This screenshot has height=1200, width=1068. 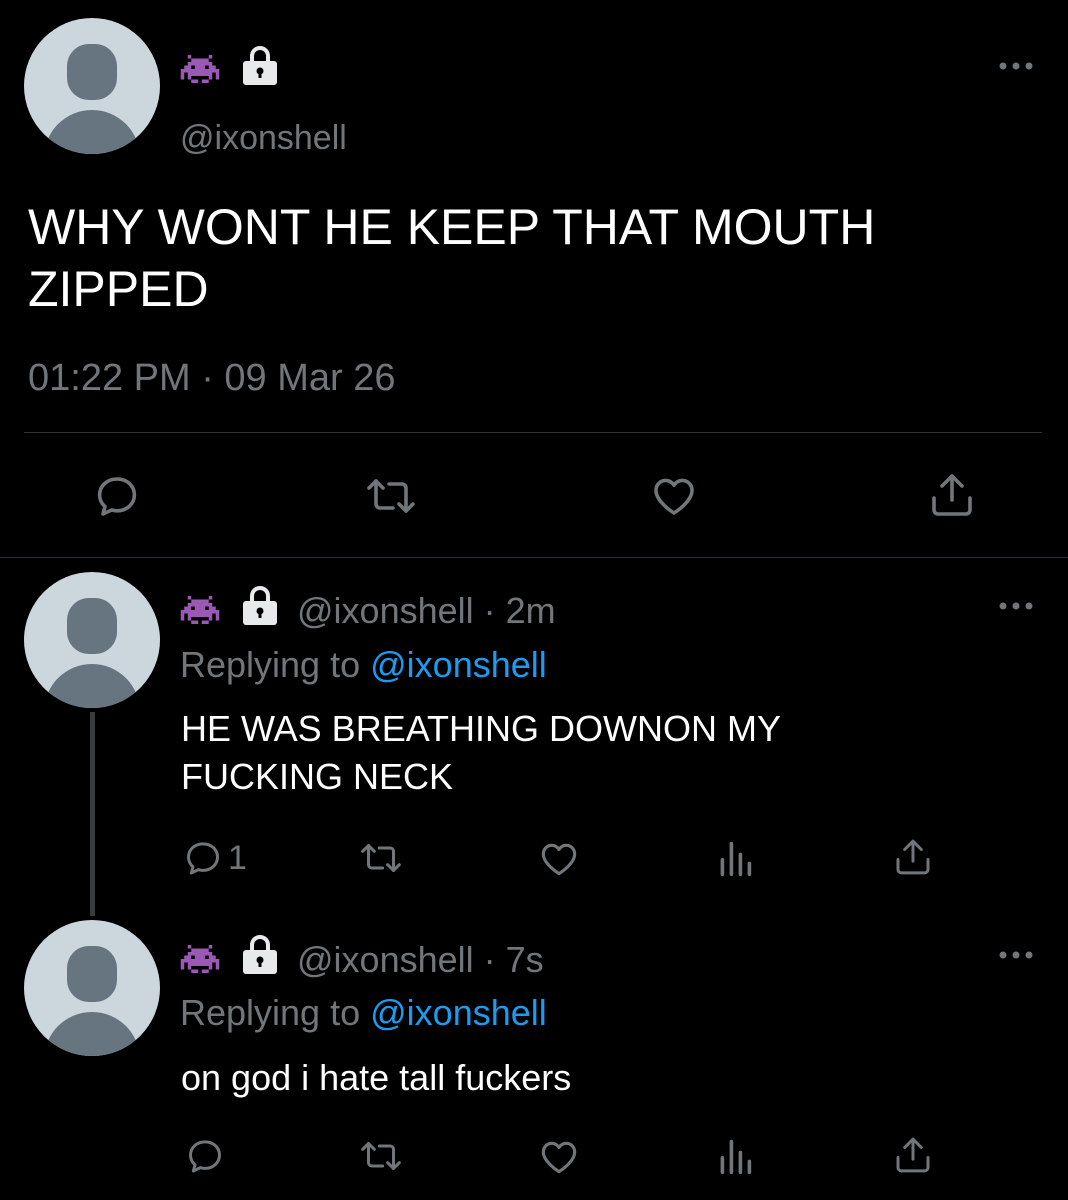 What do you see at coordinates (212, 378) in the screenshot?
I see `timestamp: 01:22 PM · 09 Mar 26` at bounding box center [212, 378].